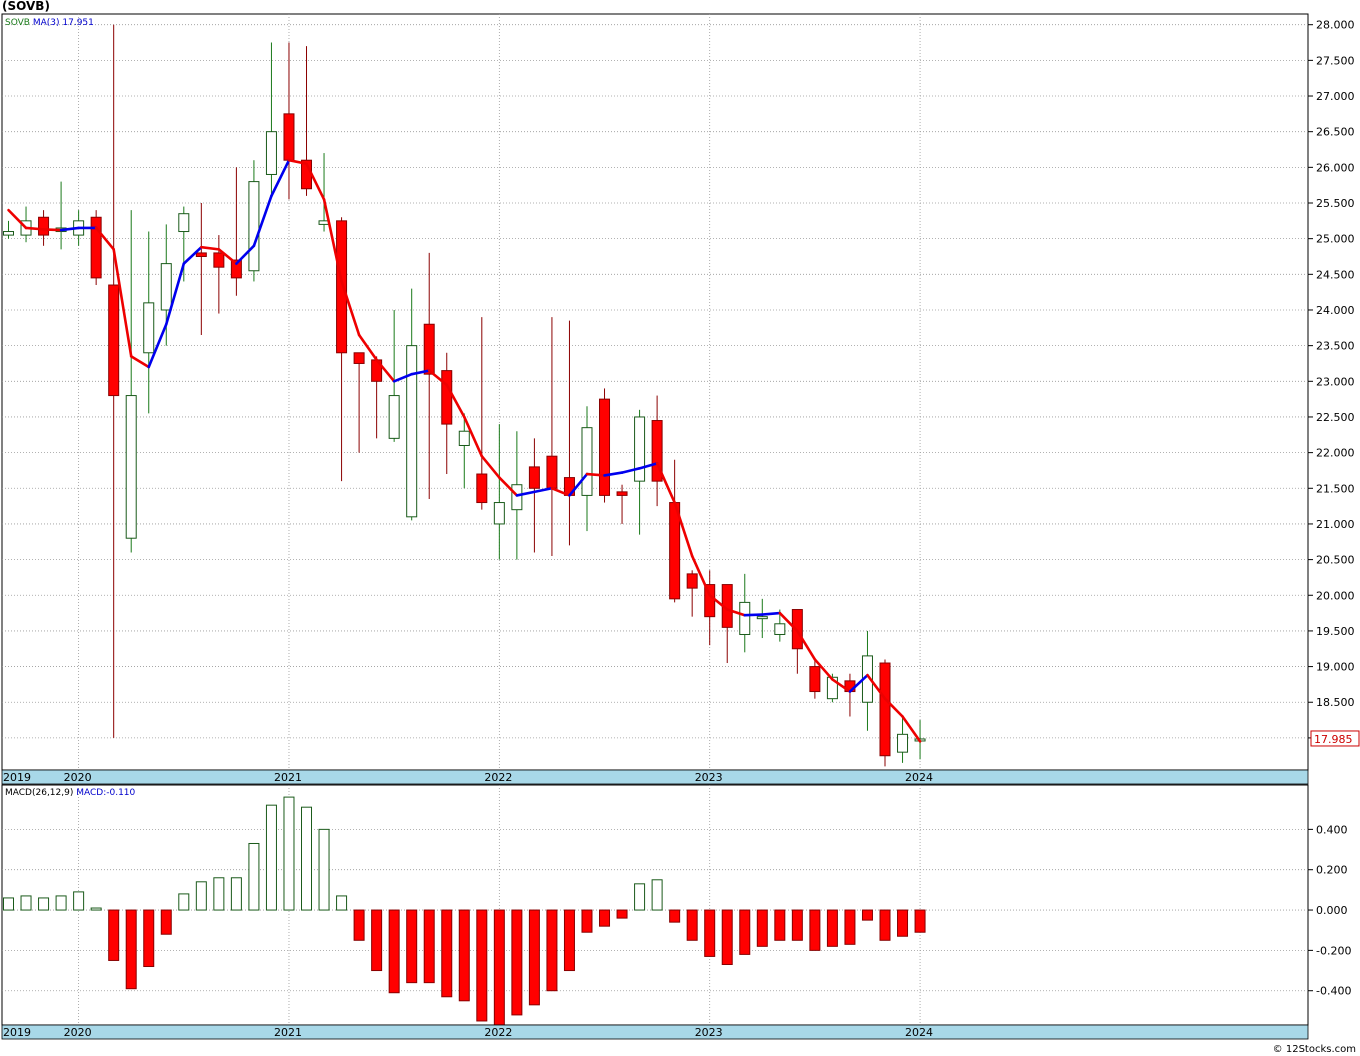 Image resolution: width=1360 pixels, height=1056 pixels. What do you see at coordinates (655, 777) in the screenshot?
I see `price-date-axis` at bounding box center [655, 777].